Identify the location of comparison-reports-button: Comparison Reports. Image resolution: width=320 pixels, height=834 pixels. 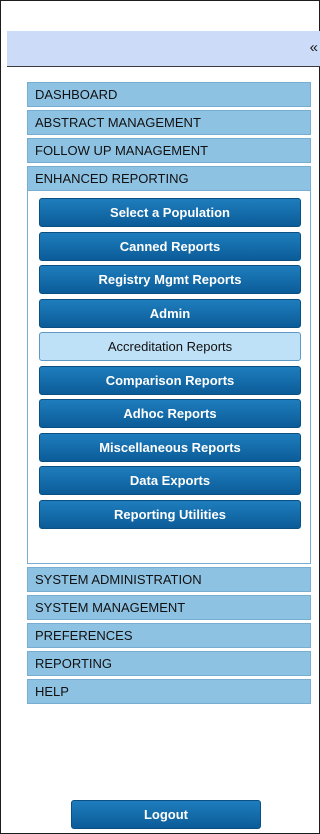
(170, 380).